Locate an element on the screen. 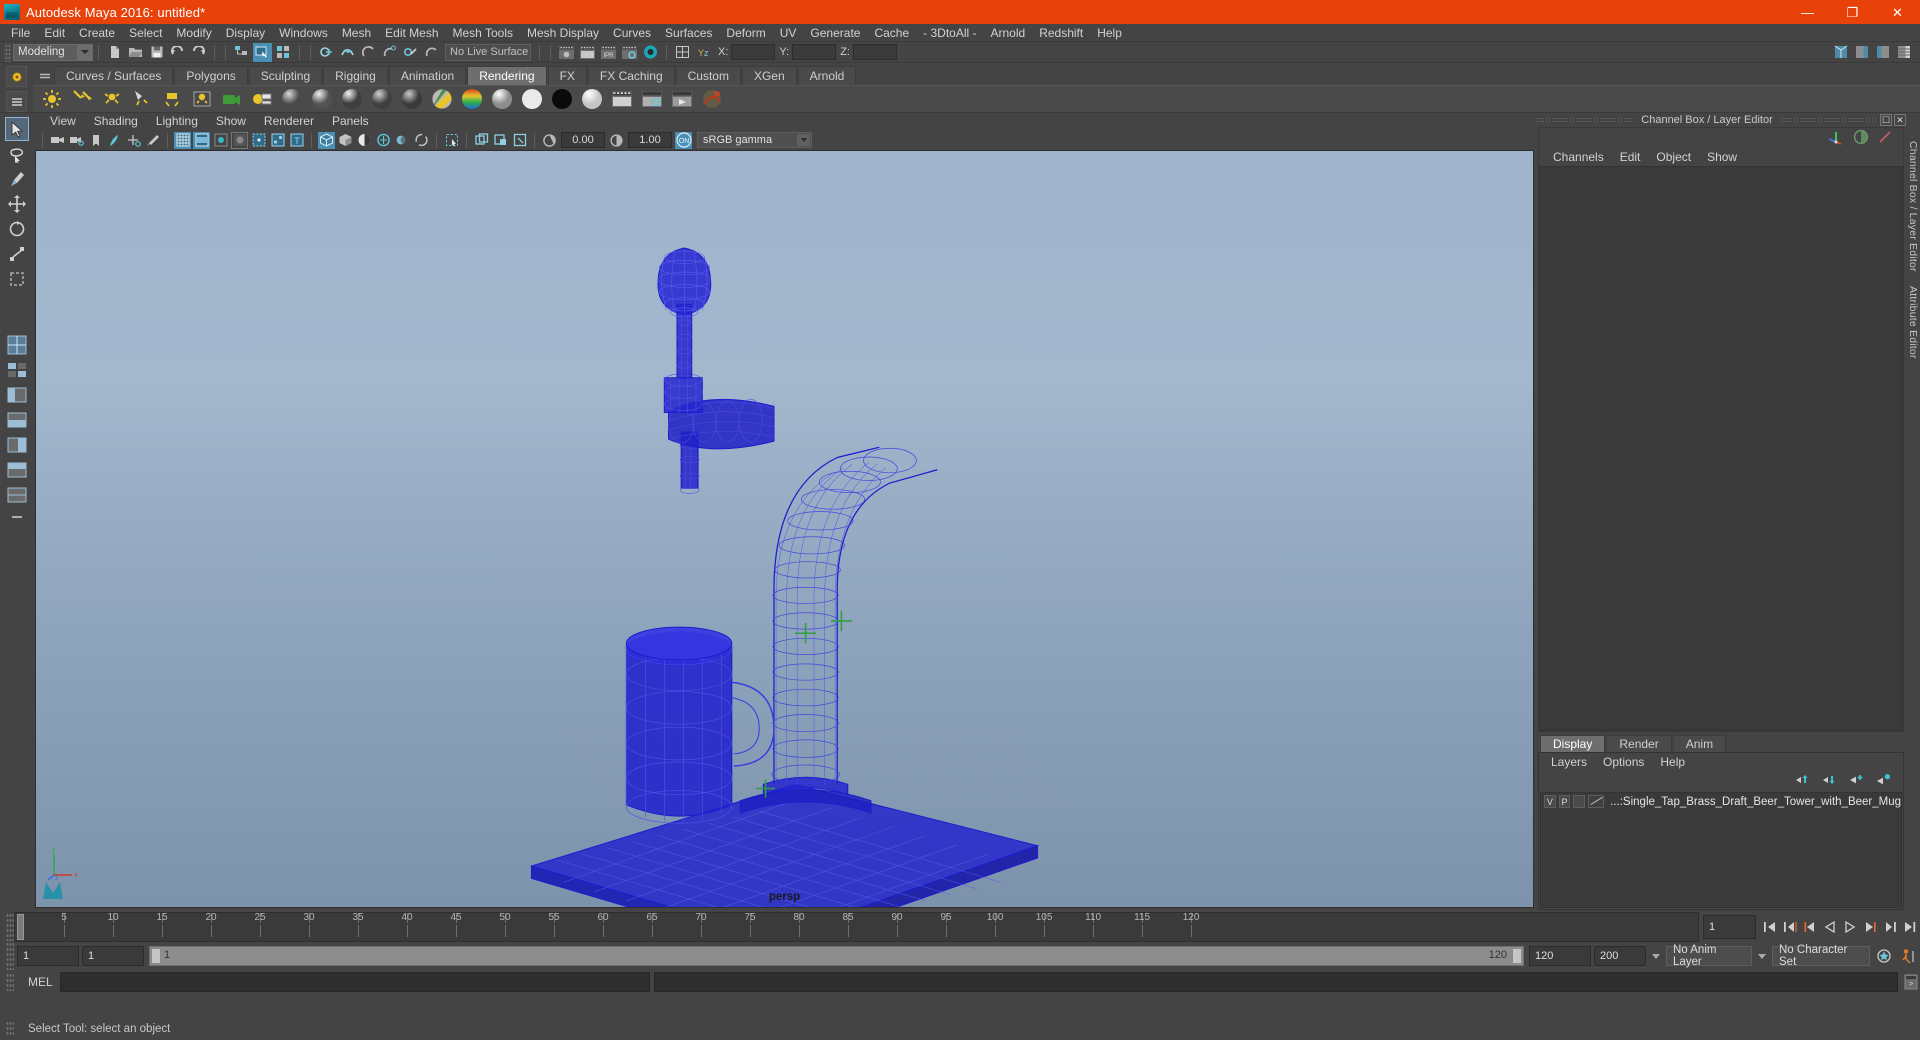  outliner-icon is located at coordinates (682, 52).